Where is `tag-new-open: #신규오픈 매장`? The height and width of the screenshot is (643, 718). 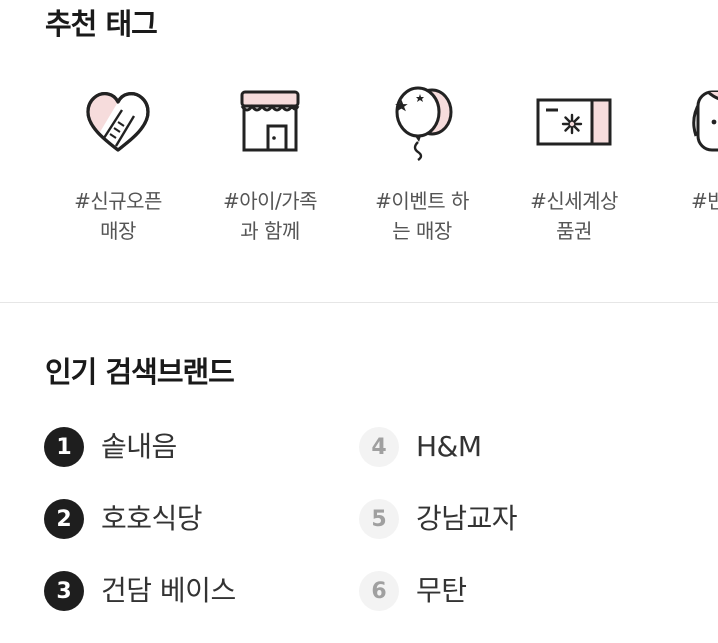
tag-new-open: #신규오픈 매장 is located at coordinates (118, 172).